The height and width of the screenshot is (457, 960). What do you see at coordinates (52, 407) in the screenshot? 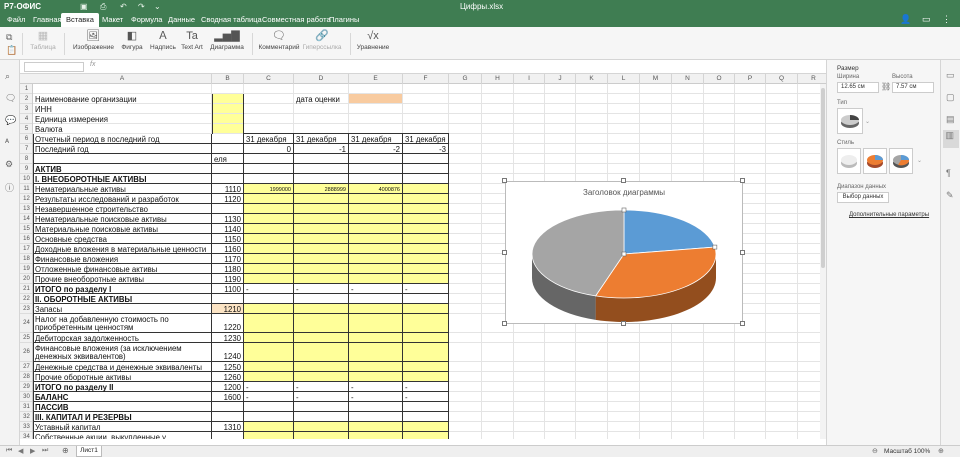
I see `cell-a31: ПАССИВ` at bounding box center [52, 407].